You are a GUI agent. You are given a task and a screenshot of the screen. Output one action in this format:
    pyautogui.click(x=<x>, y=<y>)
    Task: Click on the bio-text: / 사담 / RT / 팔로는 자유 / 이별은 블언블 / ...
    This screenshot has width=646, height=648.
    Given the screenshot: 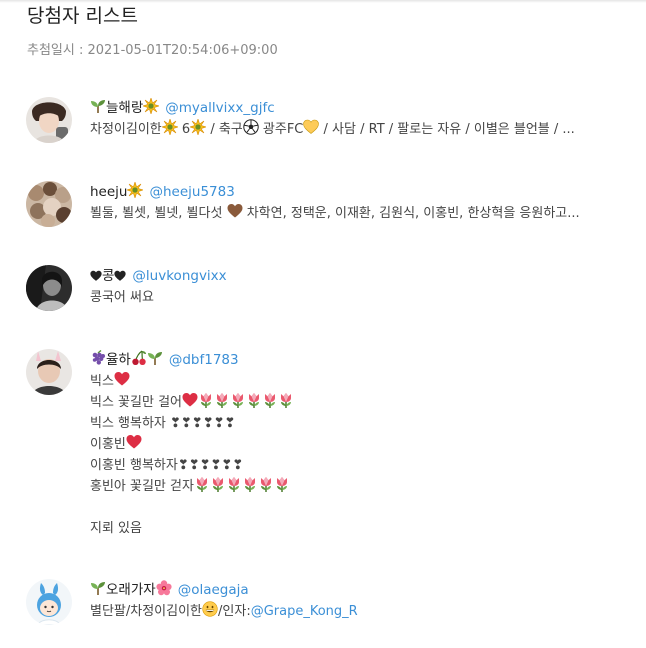 What is the action you would take?
    pyautogui.click(x=449, y=129)
    